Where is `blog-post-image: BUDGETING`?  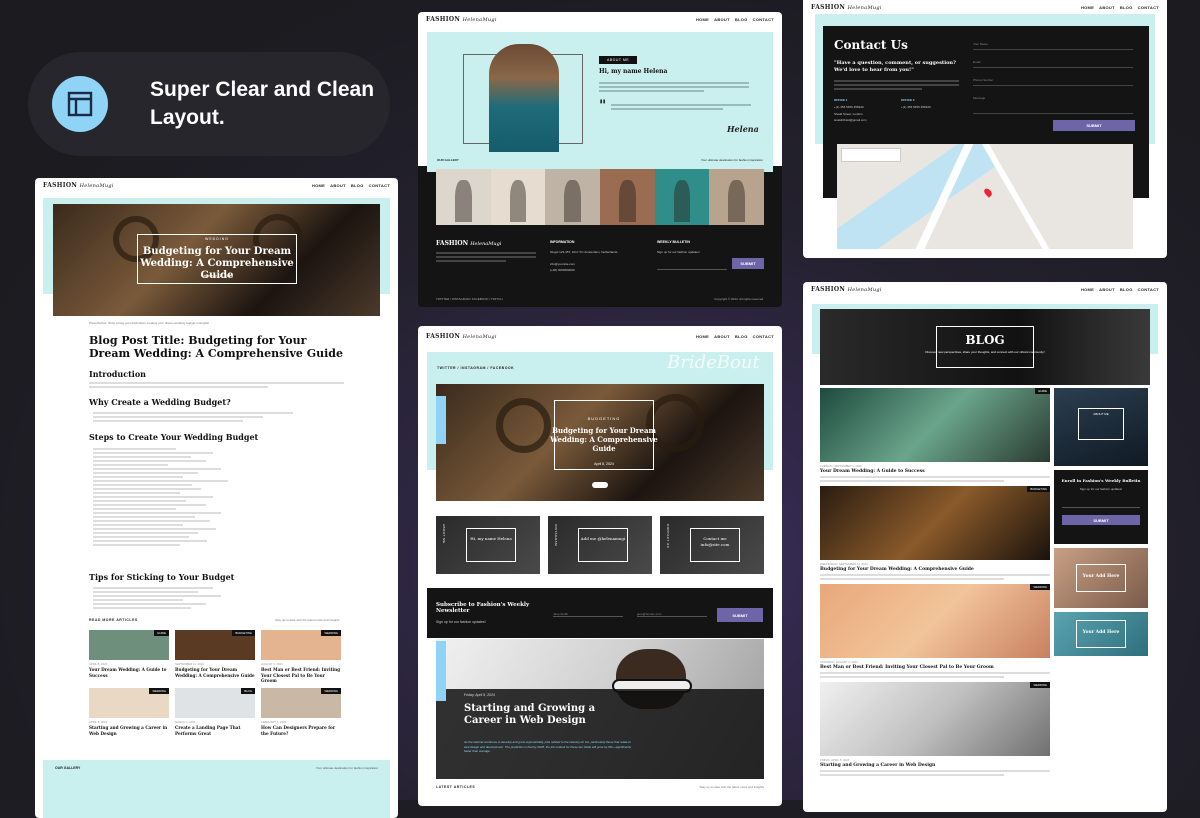
blog-post-image: BUDGETING is located at coordinates (935, 523).